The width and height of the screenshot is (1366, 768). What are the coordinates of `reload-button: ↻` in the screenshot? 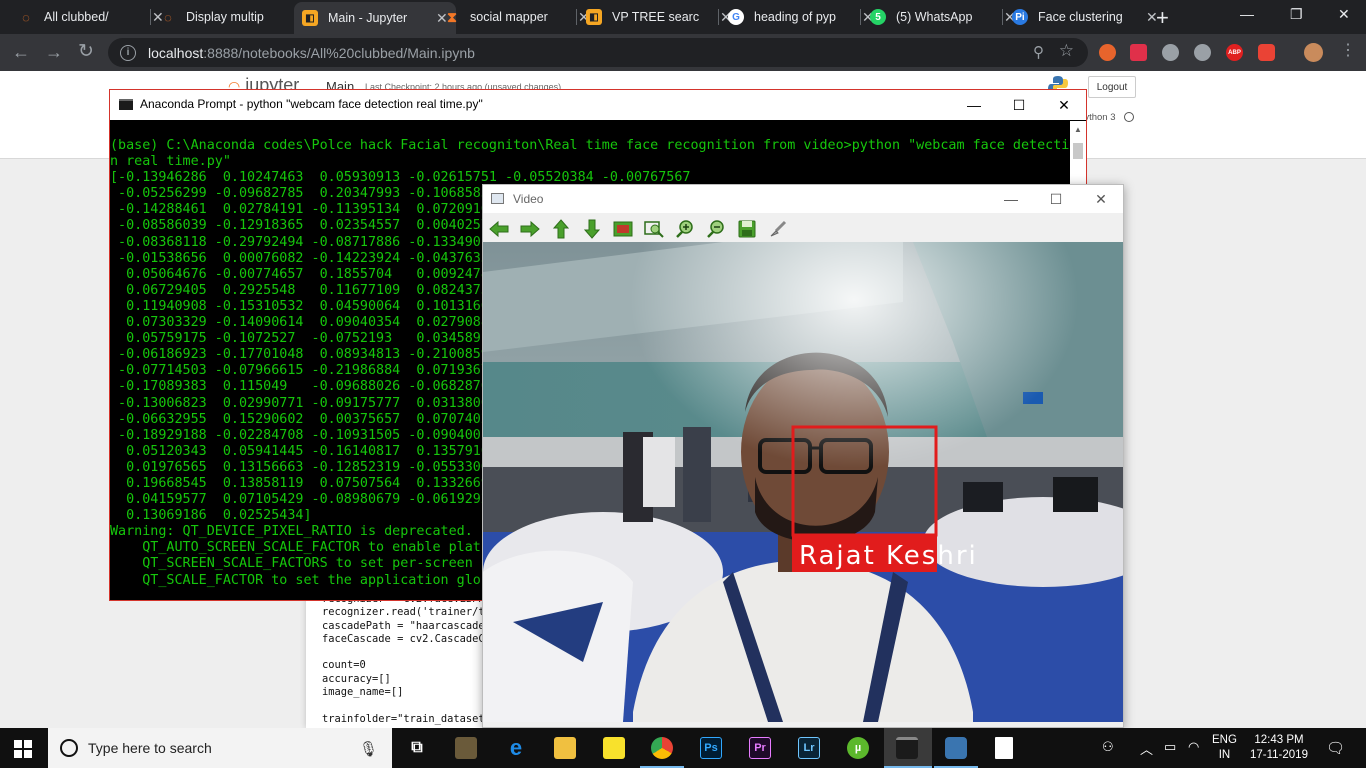 It's located at (86, 51).